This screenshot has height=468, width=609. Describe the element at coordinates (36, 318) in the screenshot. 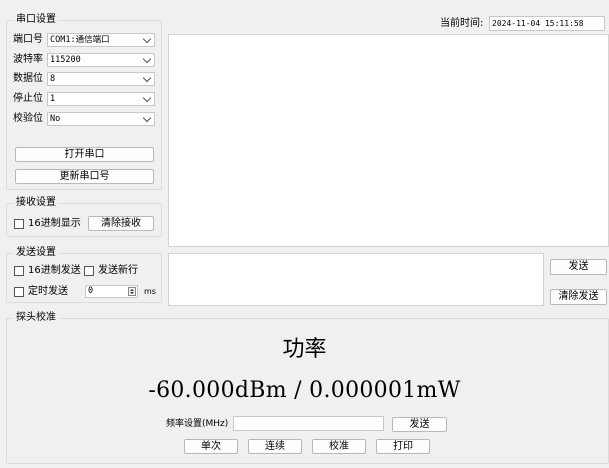

I see `probe-calibration-title: 探头校准` at that location.